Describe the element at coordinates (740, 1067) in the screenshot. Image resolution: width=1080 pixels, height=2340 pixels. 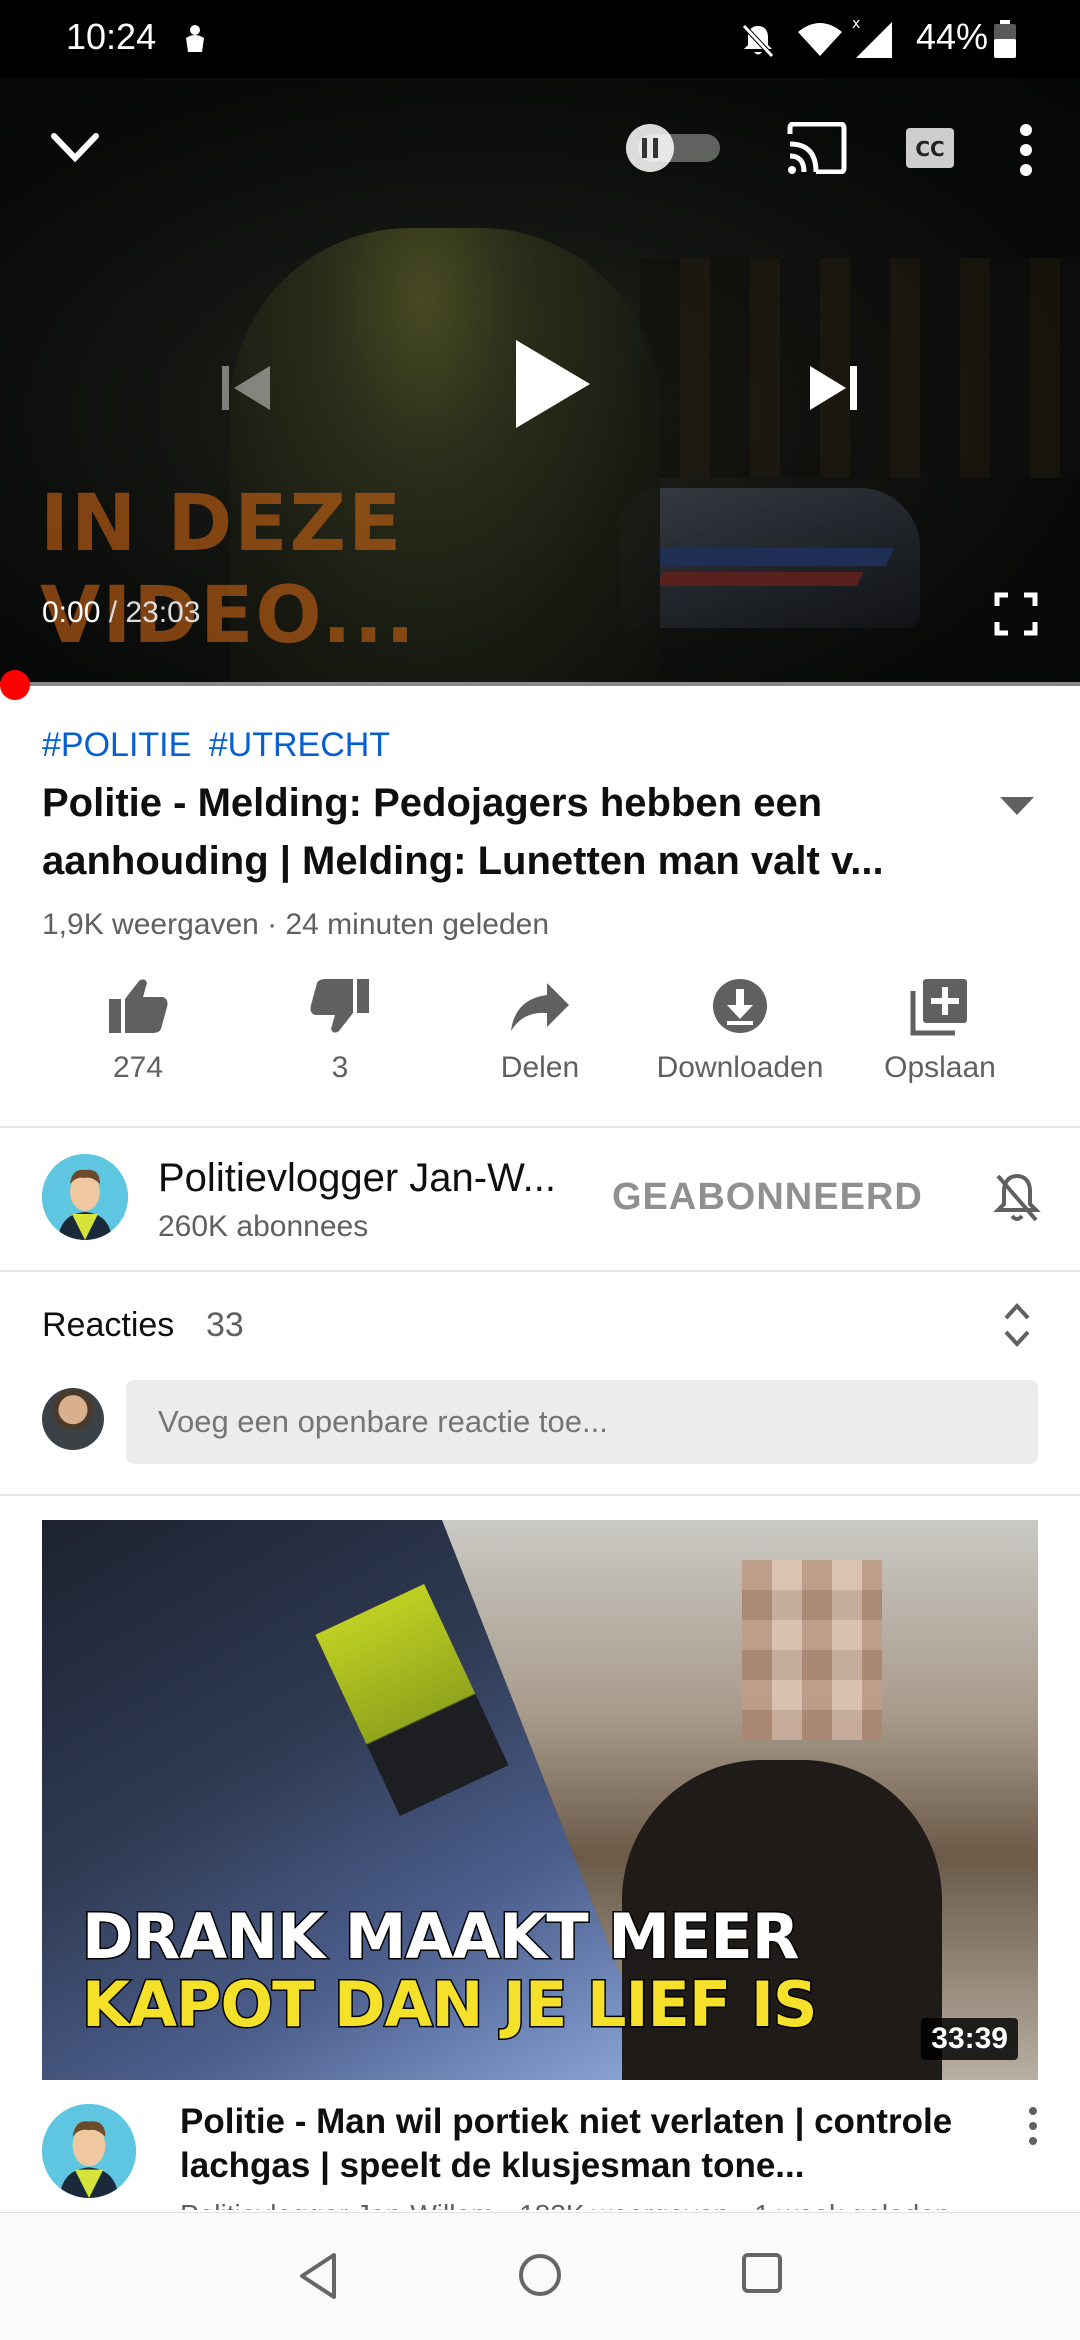
I see `download-label: Downloaden` at that location.